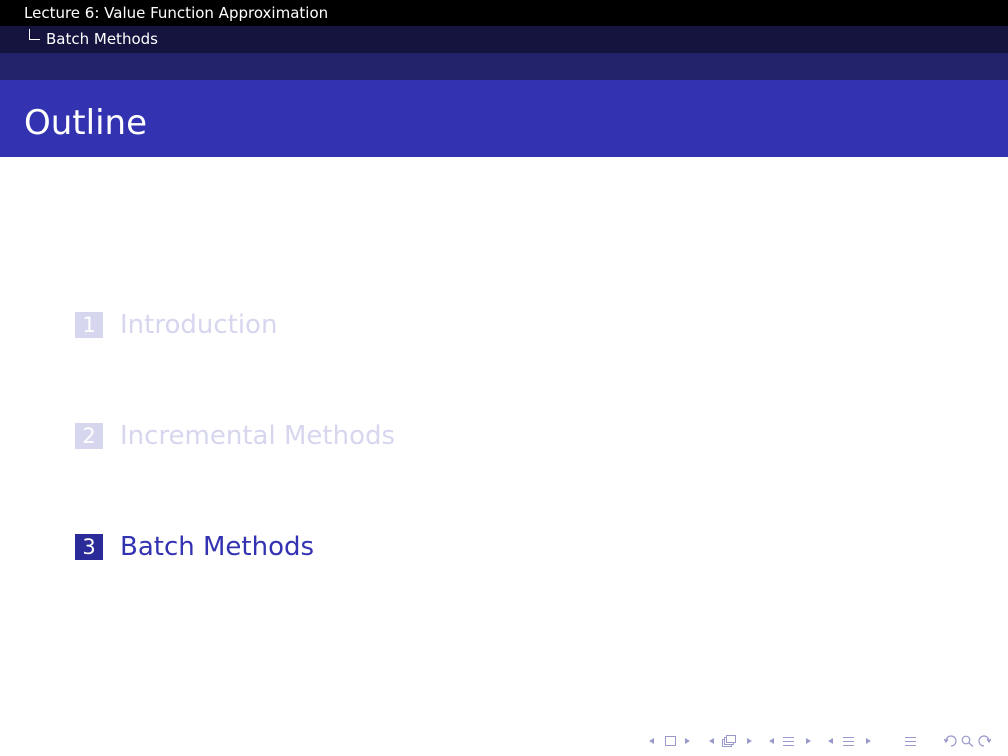  Describe the element at coordinates (651, 741) in the screenshot. I see `slide-prev-icon` at that location.